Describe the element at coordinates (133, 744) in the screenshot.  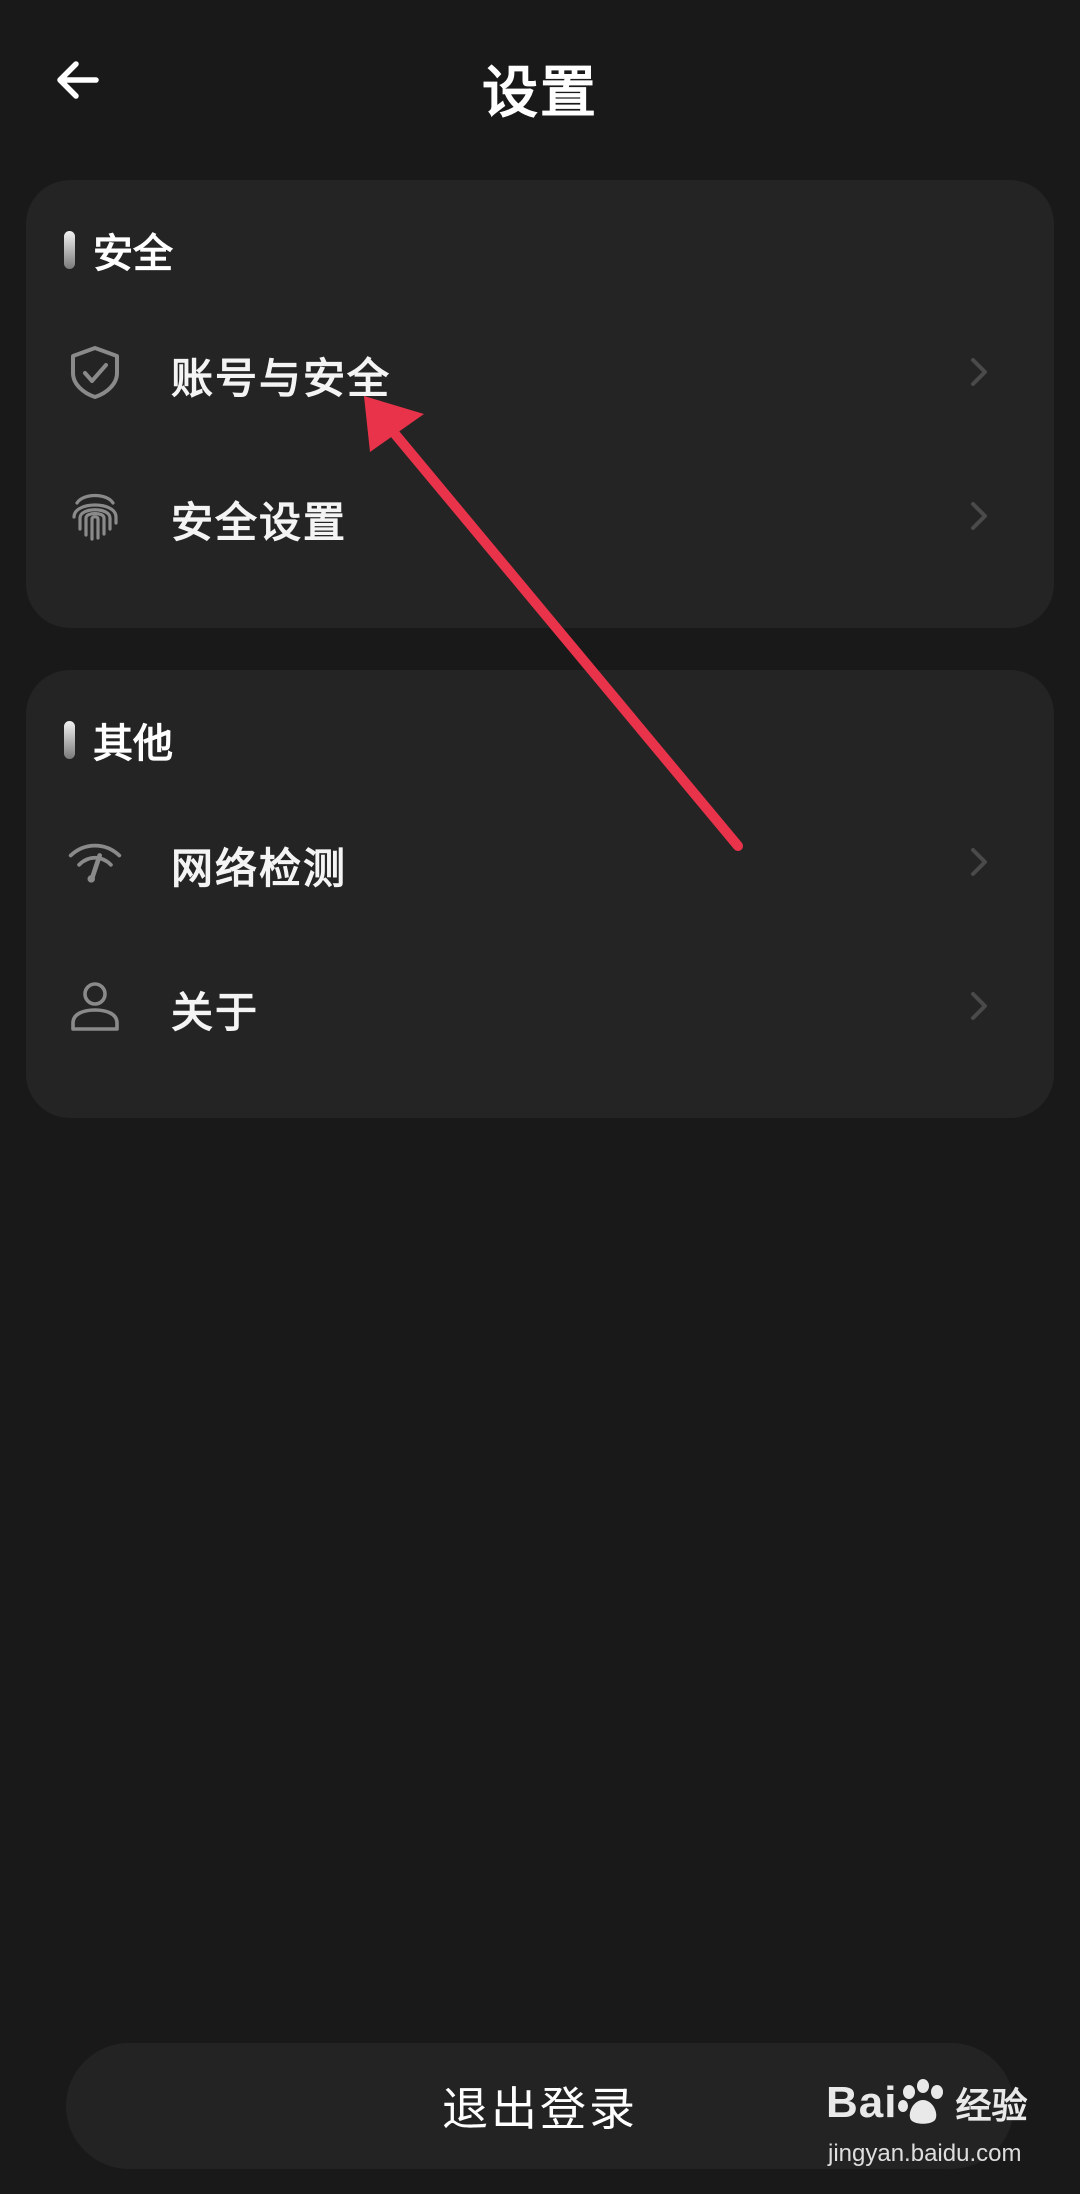
I see `section-title: 其他` at that location.